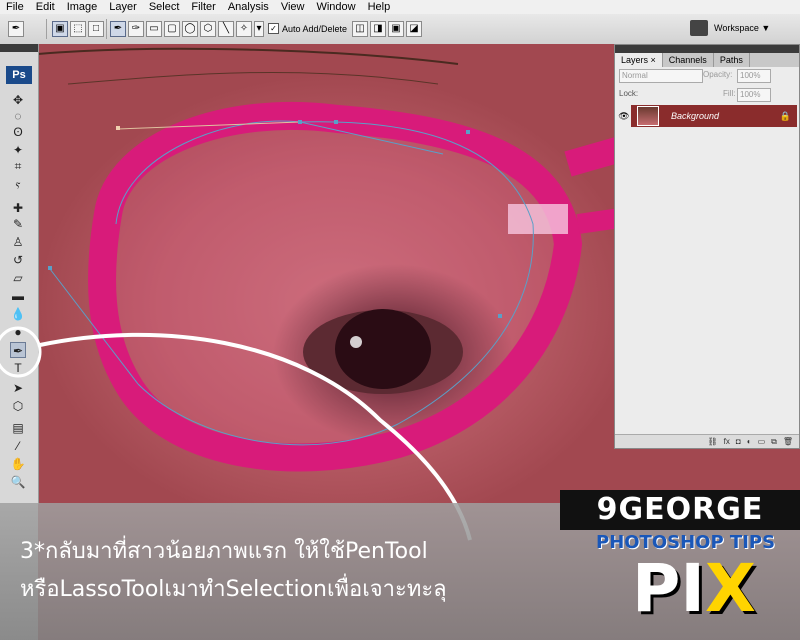  What do you see at coordinates (335, 7) in the screenshot?
I see `menu-item-window: Window` at bounding box center [335, 7].